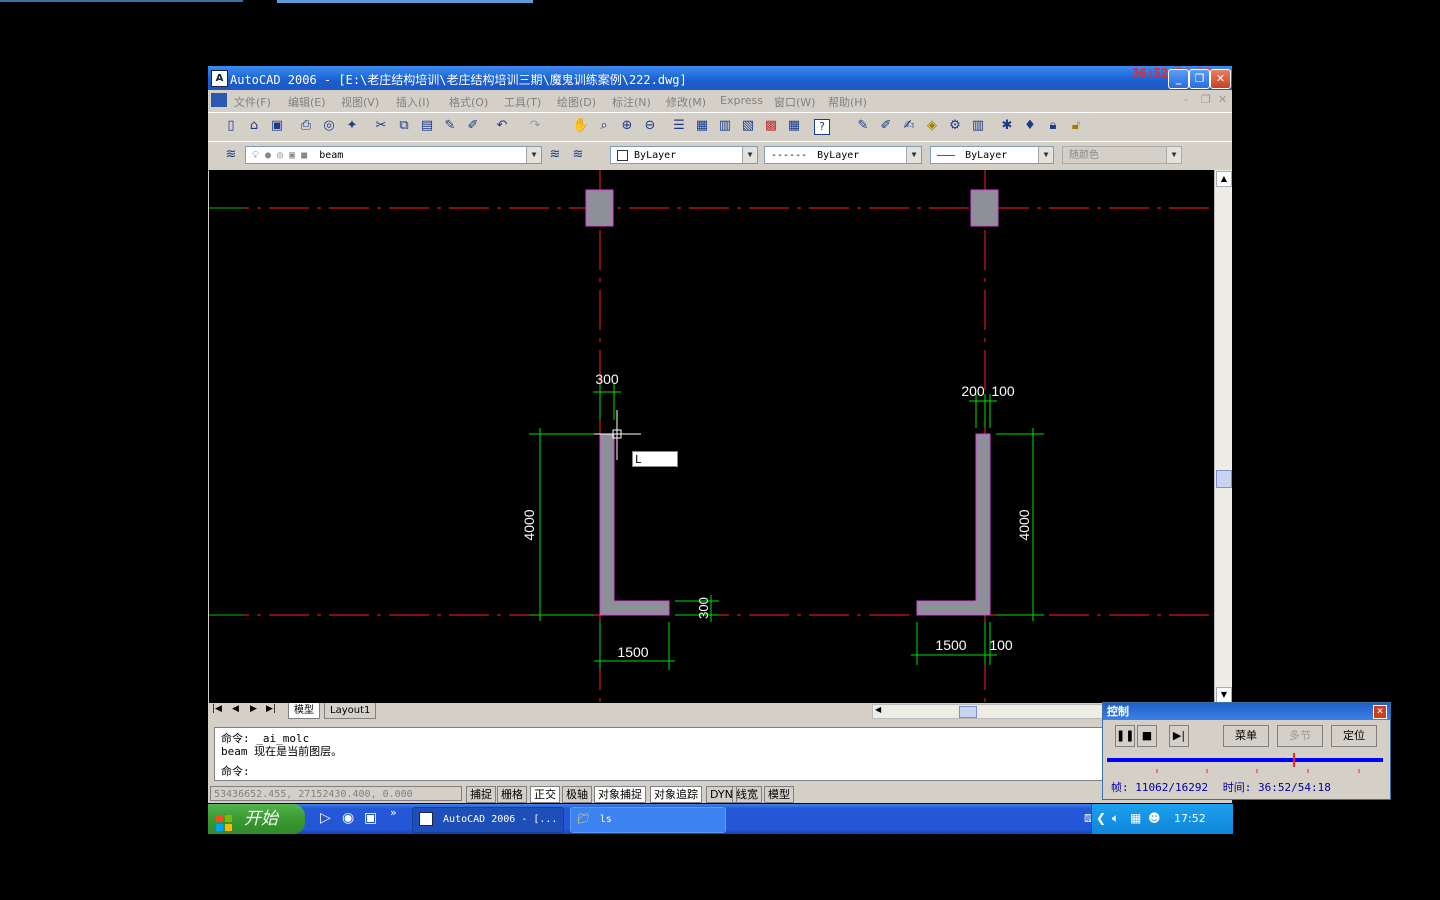 The width and height of the screenshot is (1440, 900). What do you see at coordinates (631, 102) in the screenshot?
I see `menu-dimension: 标注(N)` at bounding box center [631, 102].